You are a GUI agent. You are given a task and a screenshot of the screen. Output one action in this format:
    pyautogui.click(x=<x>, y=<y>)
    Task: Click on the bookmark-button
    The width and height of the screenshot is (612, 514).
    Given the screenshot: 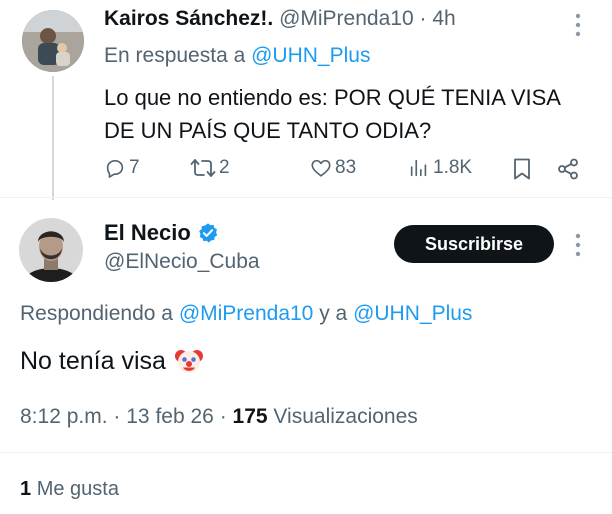 What is the action you would take?
    pyautogui.click(x=522, y=171)
    